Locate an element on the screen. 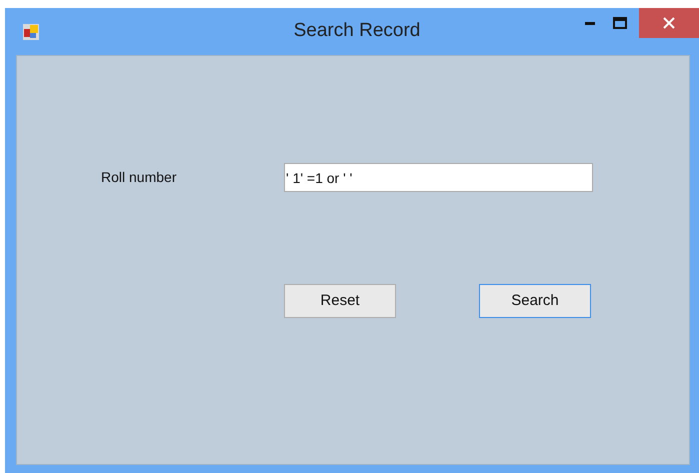 This screenshot has height=473, width=699. input-field: ' 1' =1 or ' ' is located at coordinates (438, 177).